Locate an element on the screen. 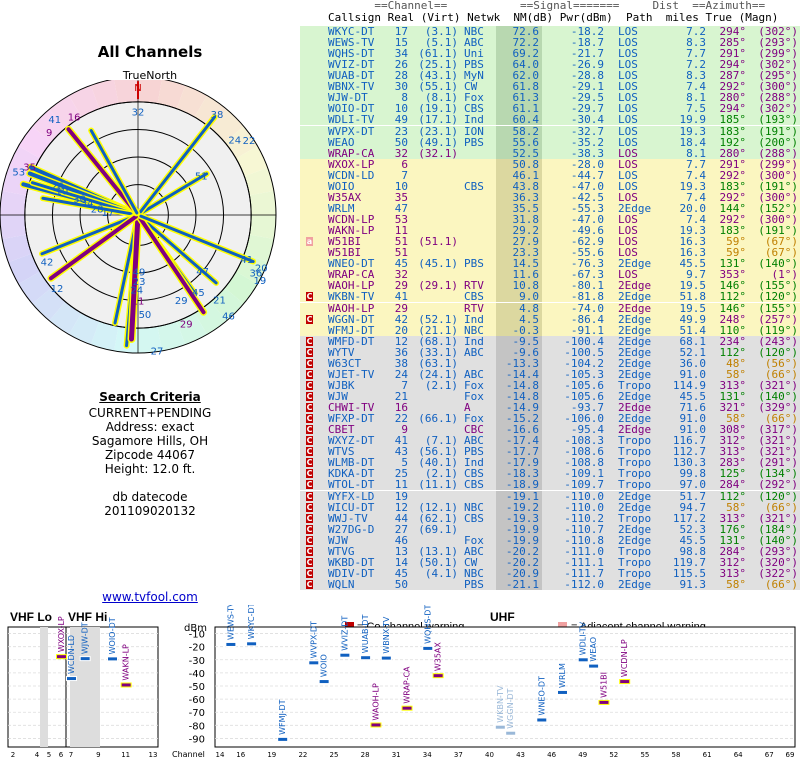 This screenshot has width=800, height=772. bar-station-label: WEAO is located at coordinates (593, 649).